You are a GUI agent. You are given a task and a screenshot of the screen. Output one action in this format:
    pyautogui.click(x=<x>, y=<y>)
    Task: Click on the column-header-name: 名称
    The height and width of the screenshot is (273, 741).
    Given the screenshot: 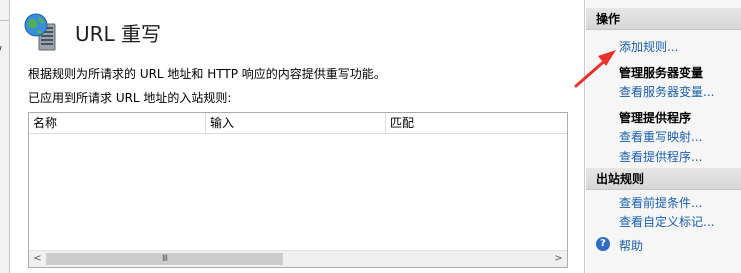 What is the action you would take?
    pyautogui.click(x=117, y=123)
    